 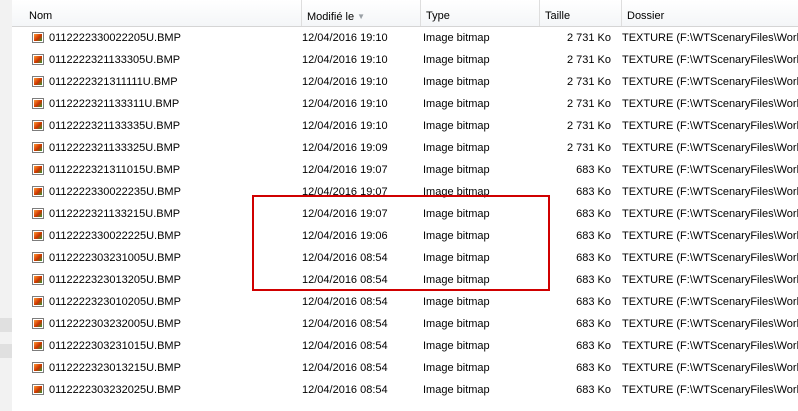 I want to click on file-name: 0112222323013215U.BMP, so click(x=115, y=368).